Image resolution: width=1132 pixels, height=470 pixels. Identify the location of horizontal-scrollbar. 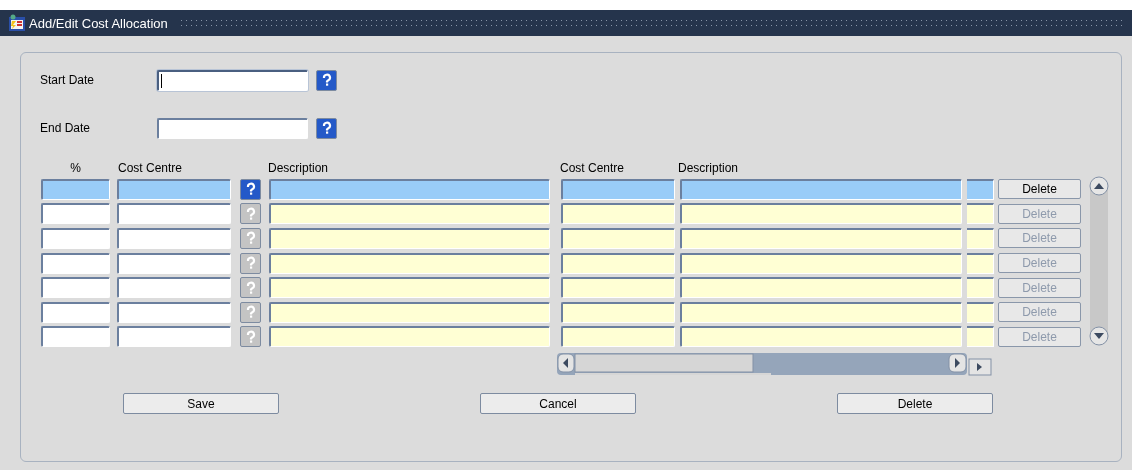
(775, 365).